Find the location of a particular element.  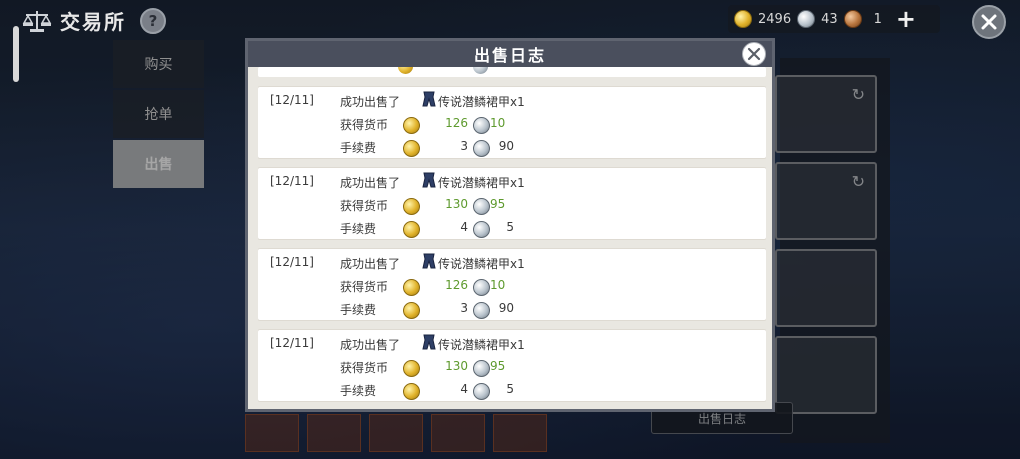

scale-icon is located at coordinates (37, 21).